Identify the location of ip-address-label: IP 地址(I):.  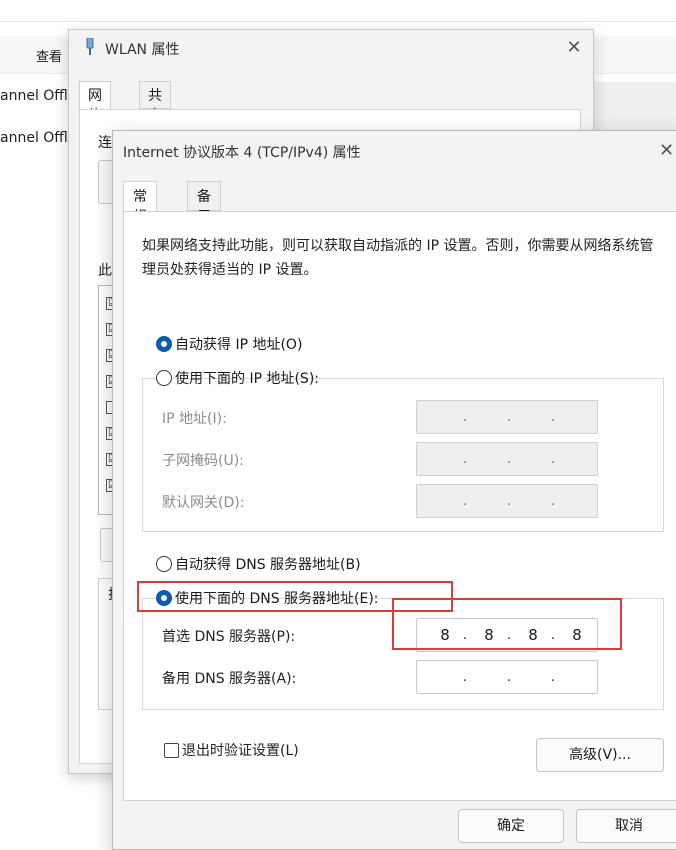
(194, 419).